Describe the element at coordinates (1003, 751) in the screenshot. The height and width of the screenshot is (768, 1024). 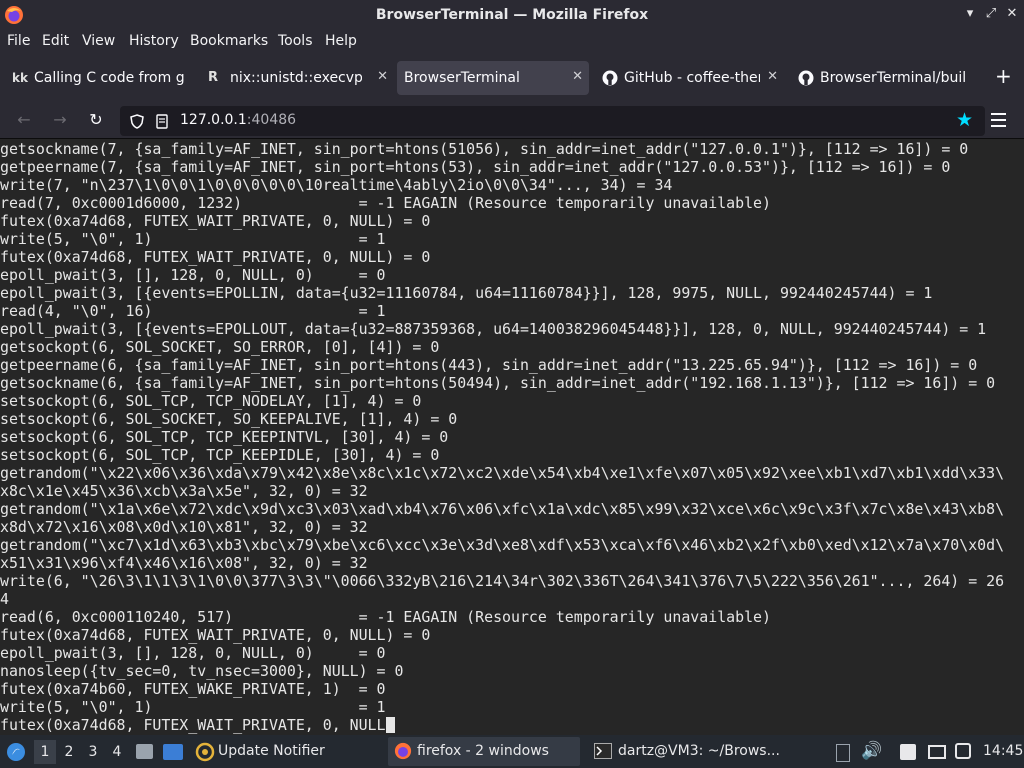
I see `clock: 14:45` at that location.